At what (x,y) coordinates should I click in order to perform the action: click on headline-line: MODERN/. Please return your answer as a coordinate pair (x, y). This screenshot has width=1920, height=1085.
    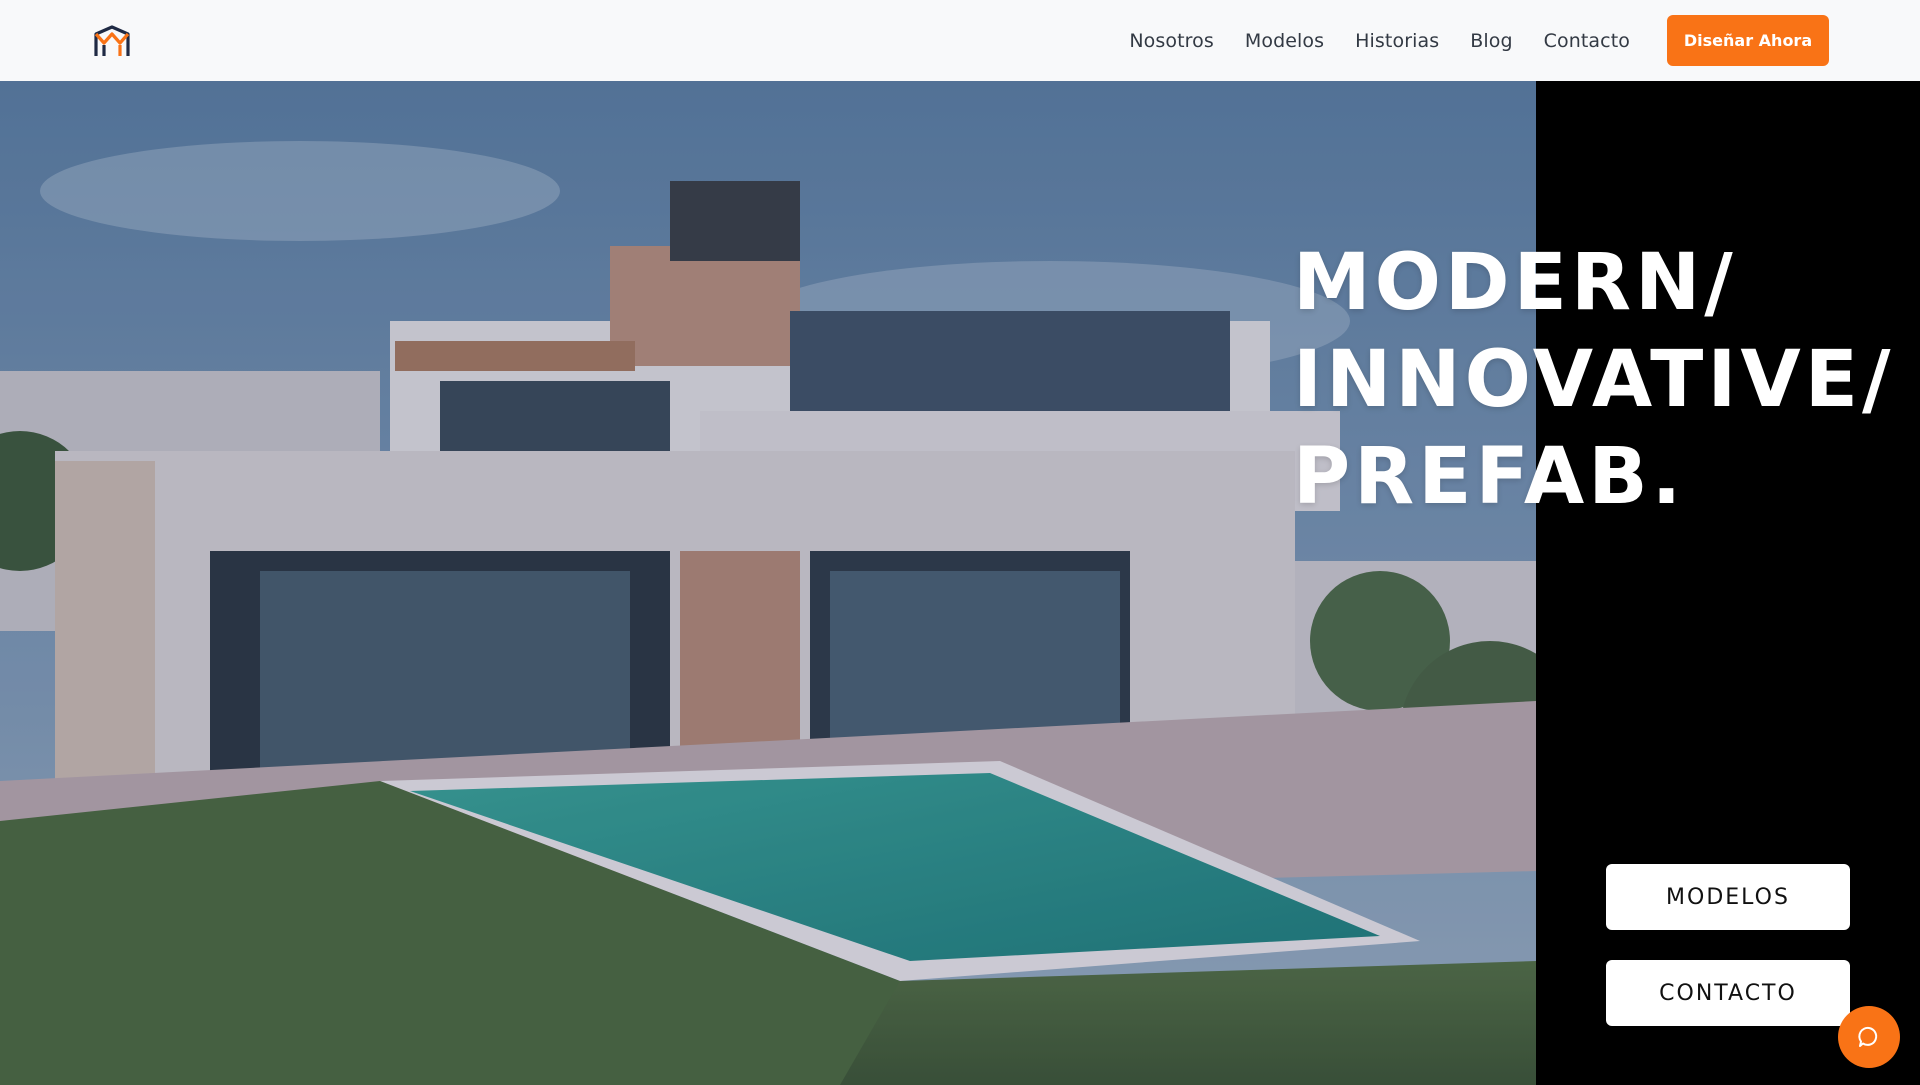
    Looking at the image, I should click on (1515, 283).